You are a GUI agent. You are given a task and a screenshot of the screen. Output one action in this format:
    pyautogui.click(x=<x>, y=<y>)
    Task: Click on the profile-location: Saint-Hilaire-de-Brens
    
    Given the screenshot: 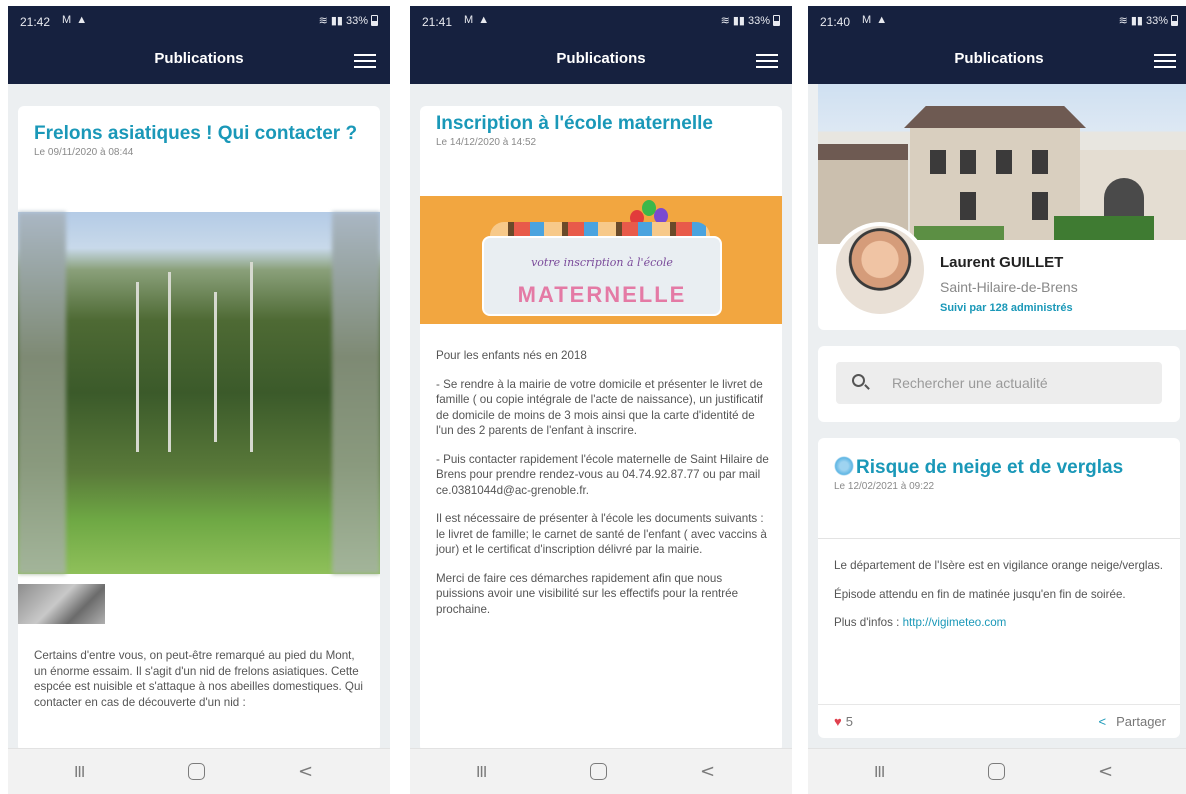 What is the action you would take?
    pyautogui.click(x=1009, y=287)
    